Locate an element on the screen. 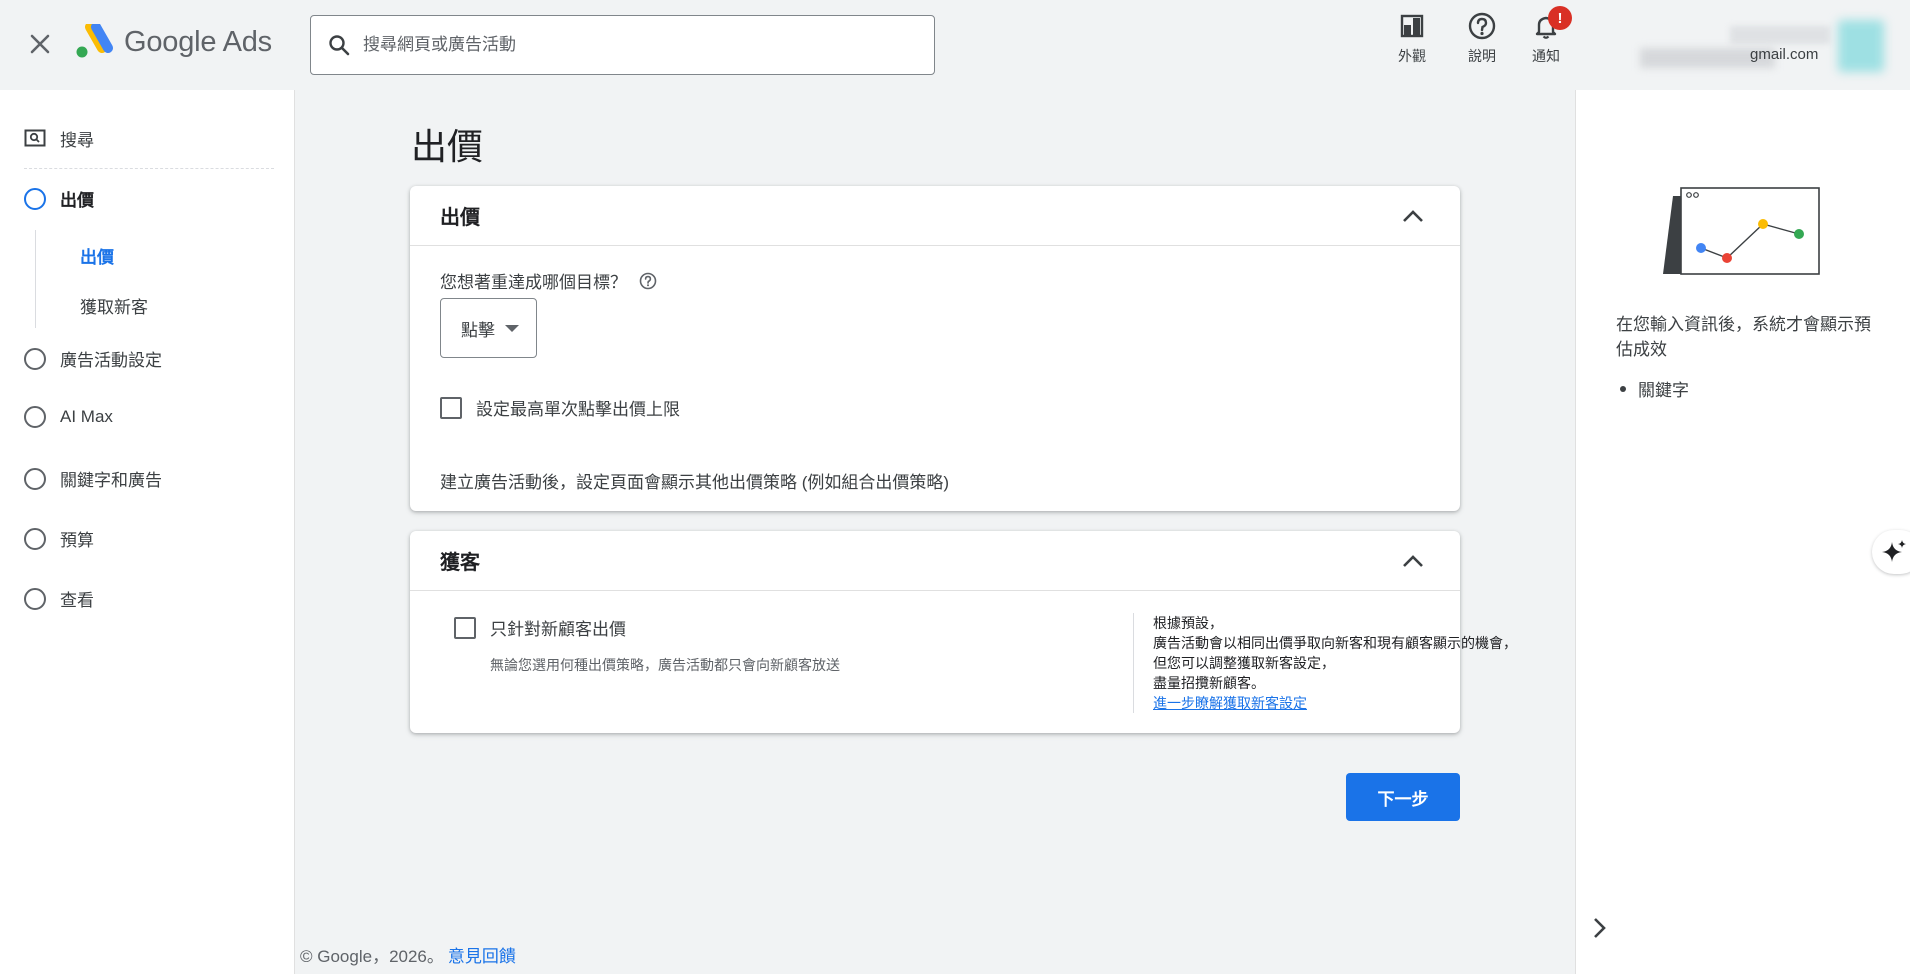 The width and height of the screenshot is (1910, 974). appearance-label: 外觀 is located at coordinates (1412, 56).